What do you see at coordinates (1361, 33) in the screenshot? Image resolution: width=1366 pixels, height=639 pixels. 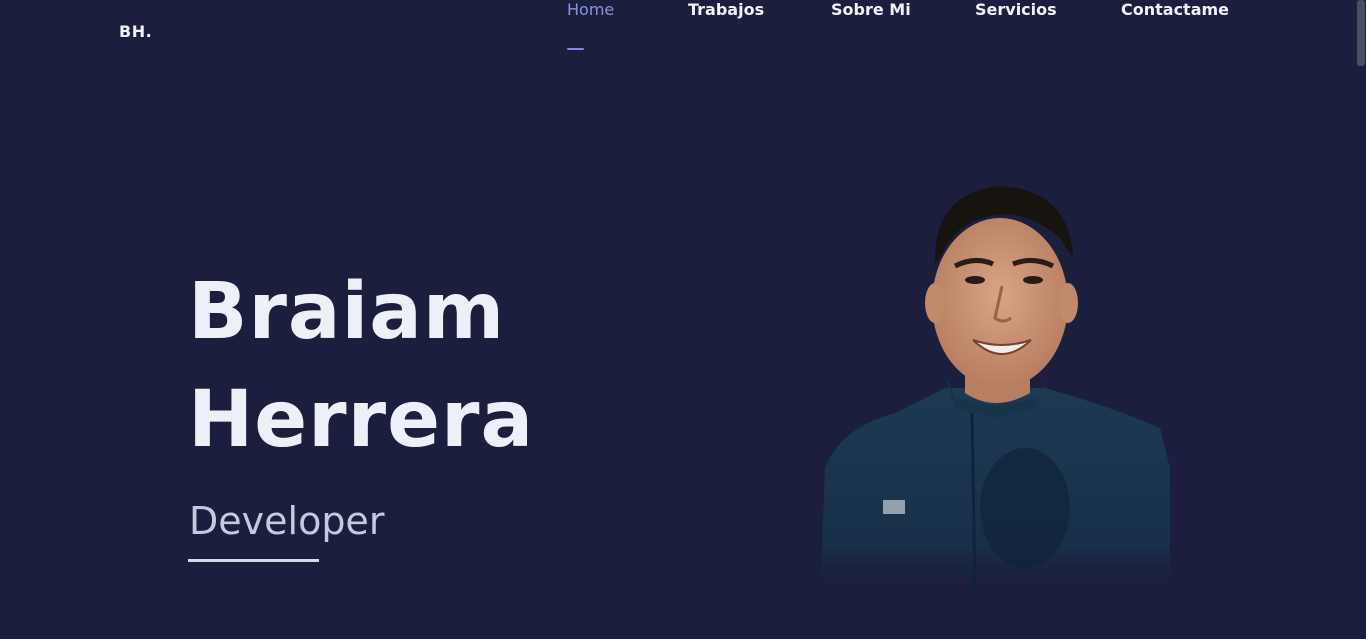 I see `scrollbar-thumb` at bounding box center [1361, 33].